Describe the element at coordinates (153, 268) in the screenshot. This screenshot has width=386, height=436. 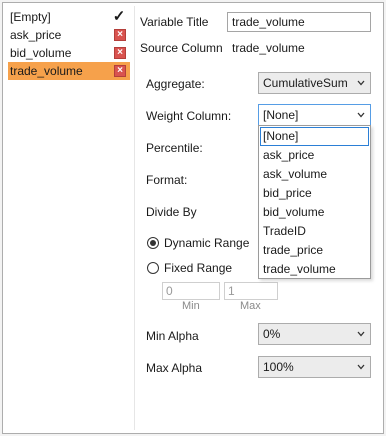
I see `fixed-range-radio` at that location.